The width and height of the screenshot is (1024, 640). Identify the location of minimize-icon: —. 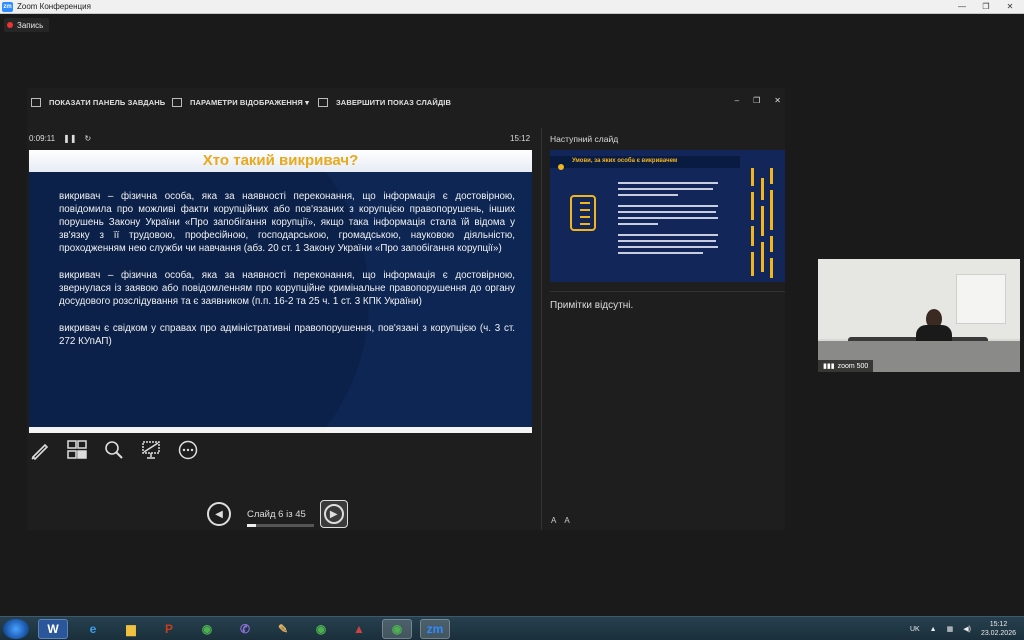
(962, 6).